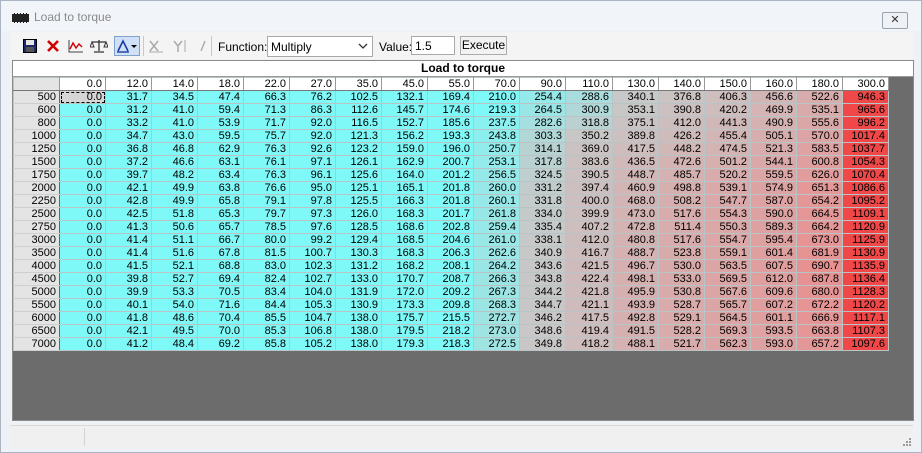  Describe the element at coordinates (589, 344) in the screenshot. I see `map-cell: 418.2` at that location.